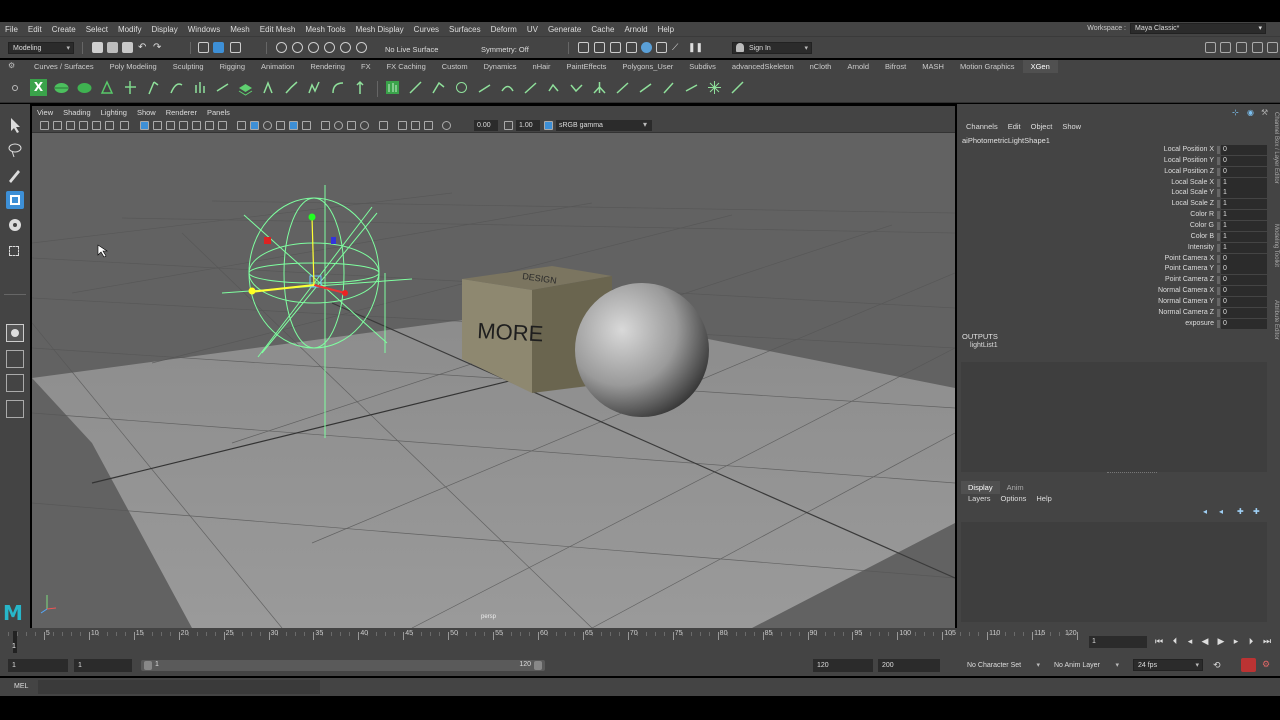 Image resolution: width=1280 pixels, height=720 pixels. What do you see at coordinates (313, 47) in the screenshot?
I see `snap-point-icon` at bounding box center [313, 47].